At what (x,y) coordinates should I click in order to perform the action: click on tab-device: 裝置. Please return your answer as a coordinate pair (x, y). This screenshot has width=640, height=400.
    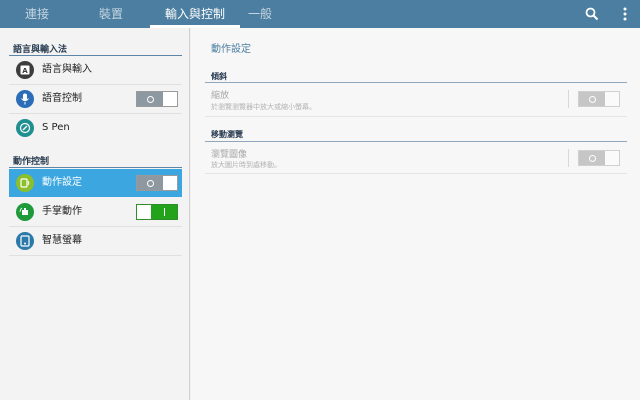
    Looking at the image, I should click on (111, 14).